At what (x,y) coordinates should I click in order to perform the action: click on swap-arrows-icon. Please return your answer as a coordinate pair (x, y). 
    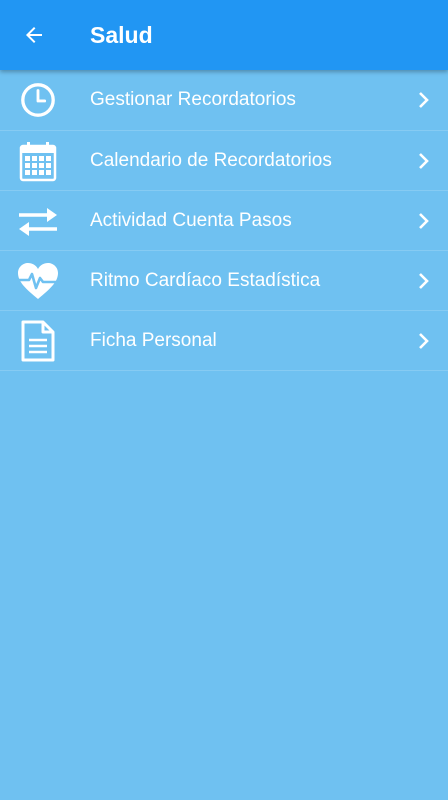
    Looking at the image, I should click on (38, 221).